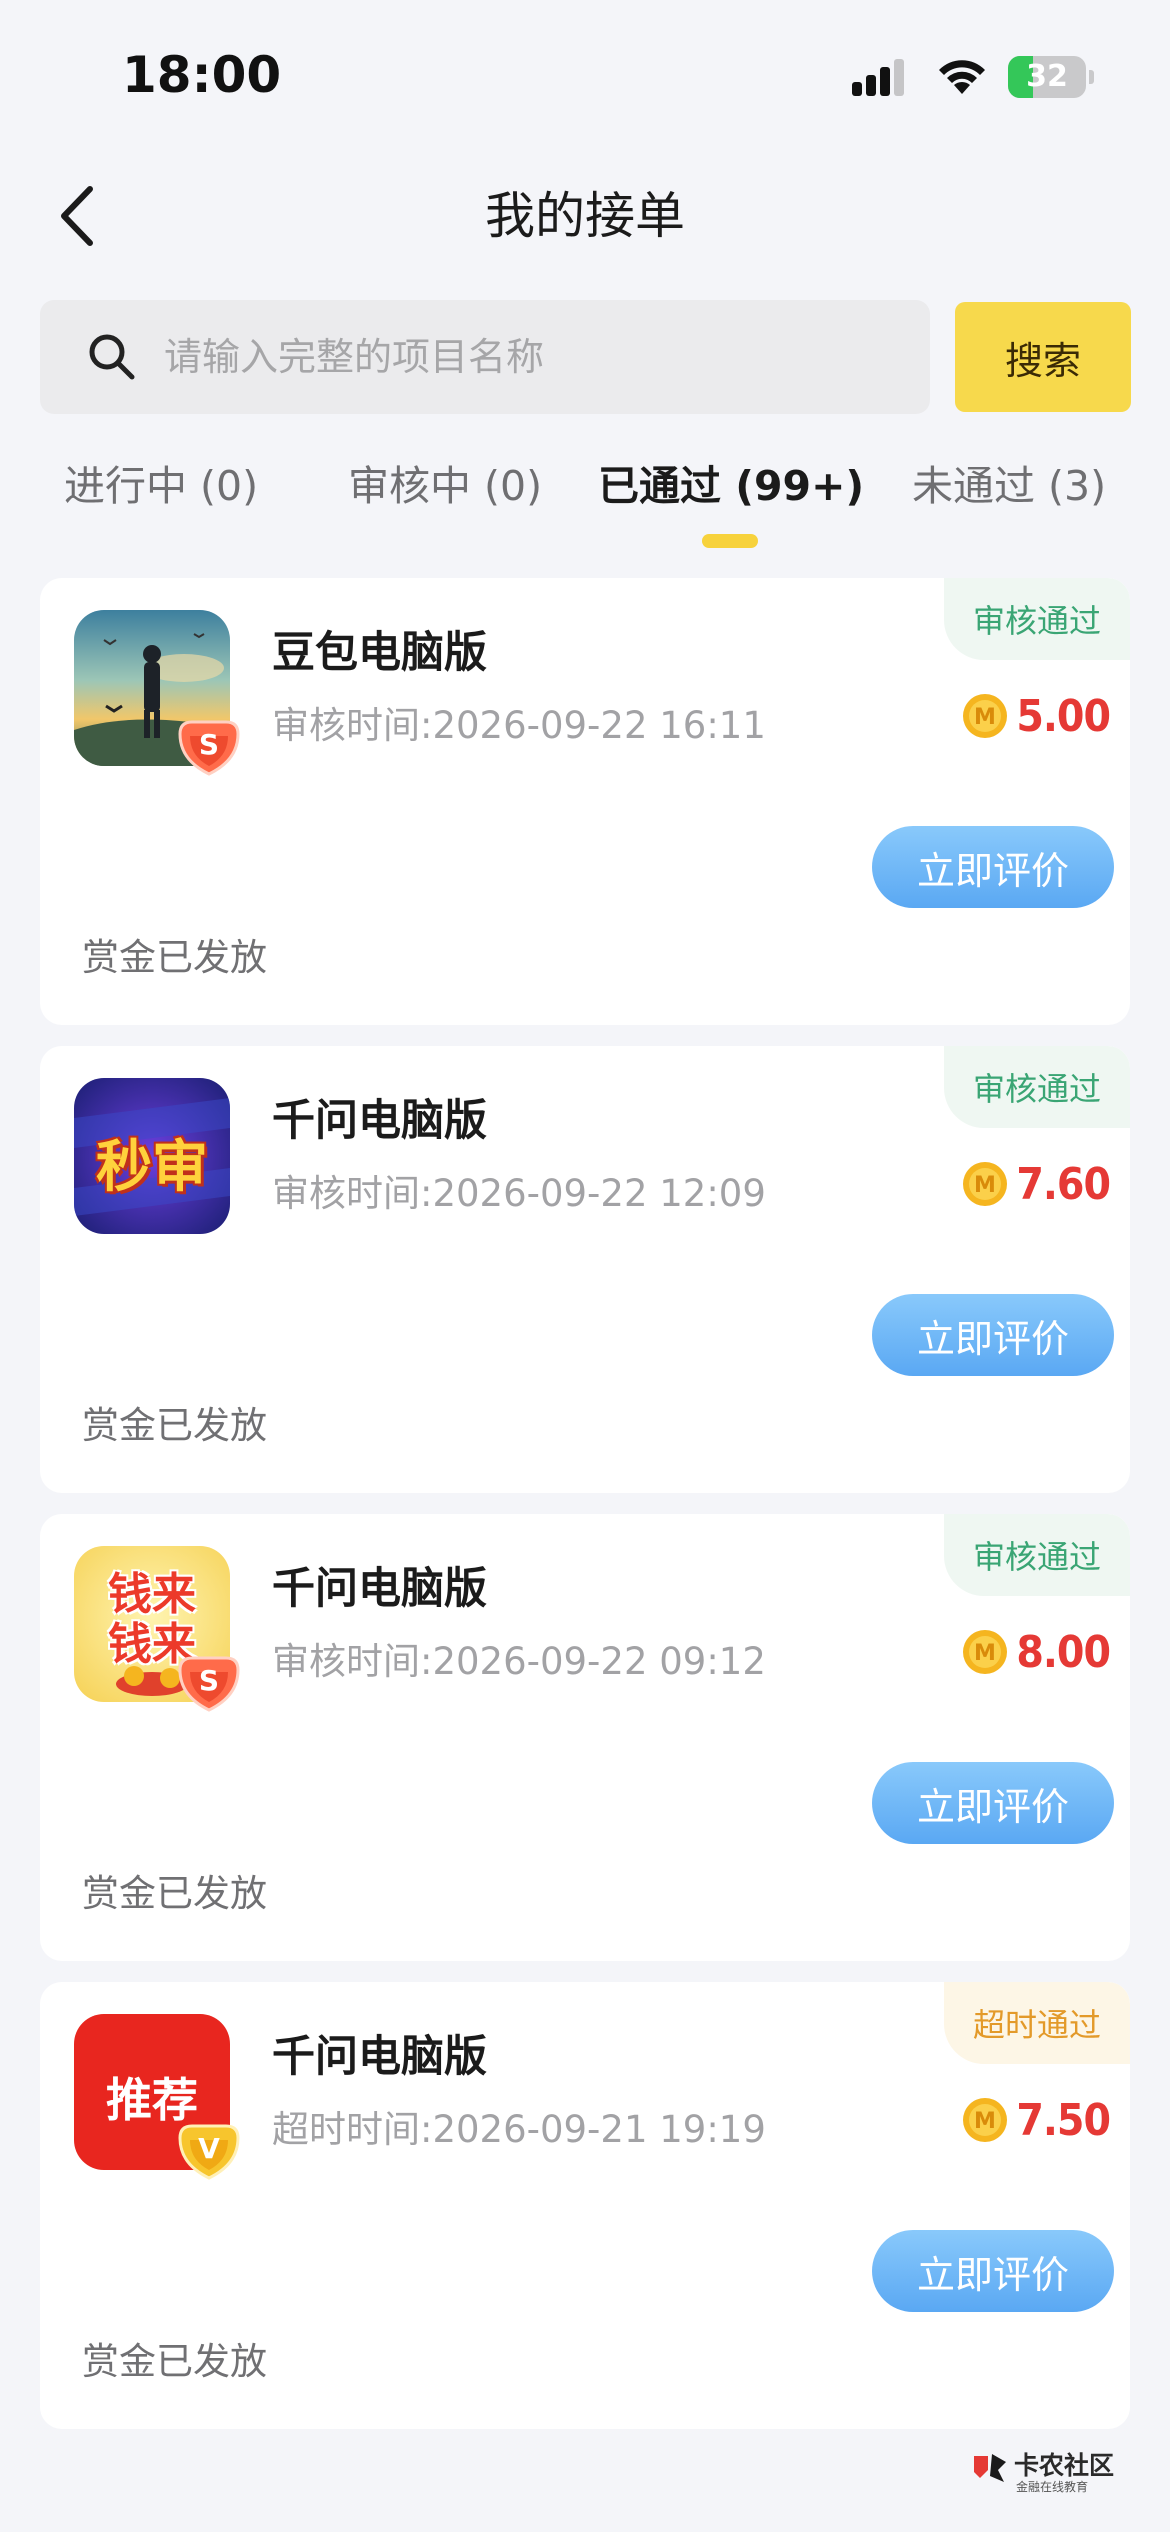  Describe the element at coordinates (1064, 2465) in the screenshot. I see `watermark-title: 卡农社区` at that location.